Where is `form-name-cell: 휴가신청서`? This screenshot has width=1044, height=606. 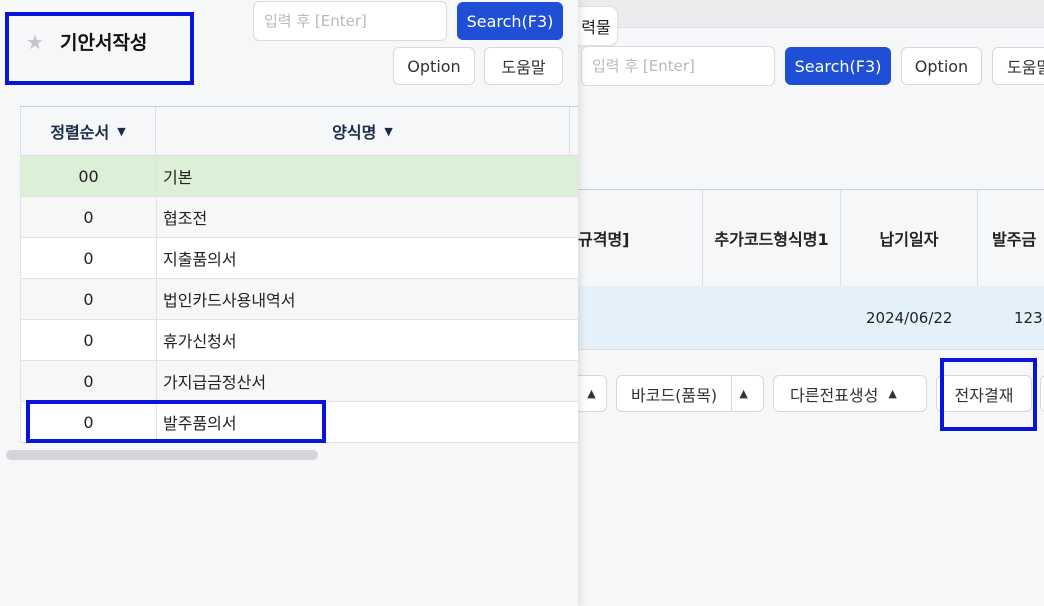
form-name-cell: 휴가신청서 is located at coordinates (367, 340).